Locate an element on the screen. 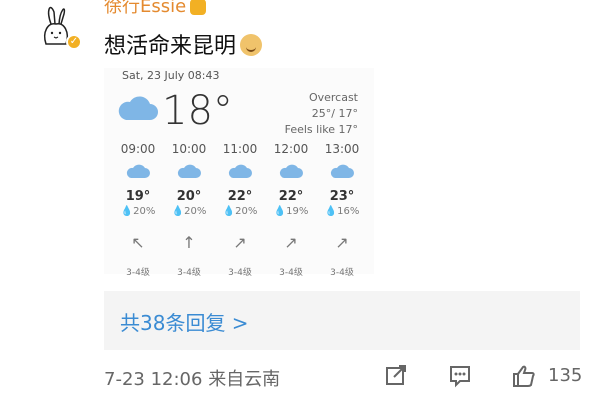 The height and width of the screenshot is (400, 600). user-badge-icon is located at coordinates (198, 7).